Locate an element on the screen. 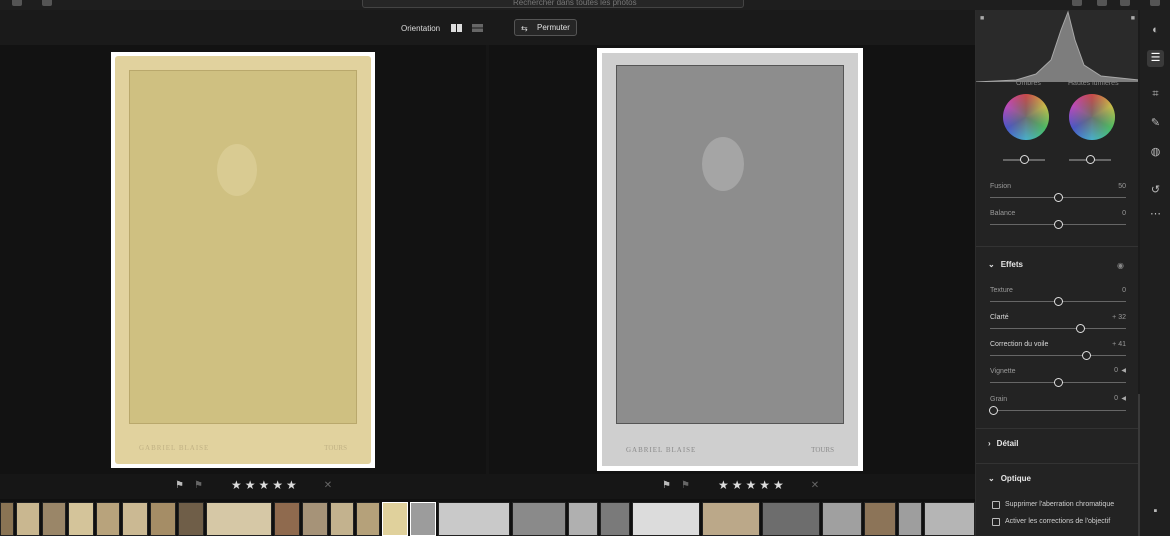 This screenshot has width=1170, height=536. filmstrip is located at coordinates (487, 517).